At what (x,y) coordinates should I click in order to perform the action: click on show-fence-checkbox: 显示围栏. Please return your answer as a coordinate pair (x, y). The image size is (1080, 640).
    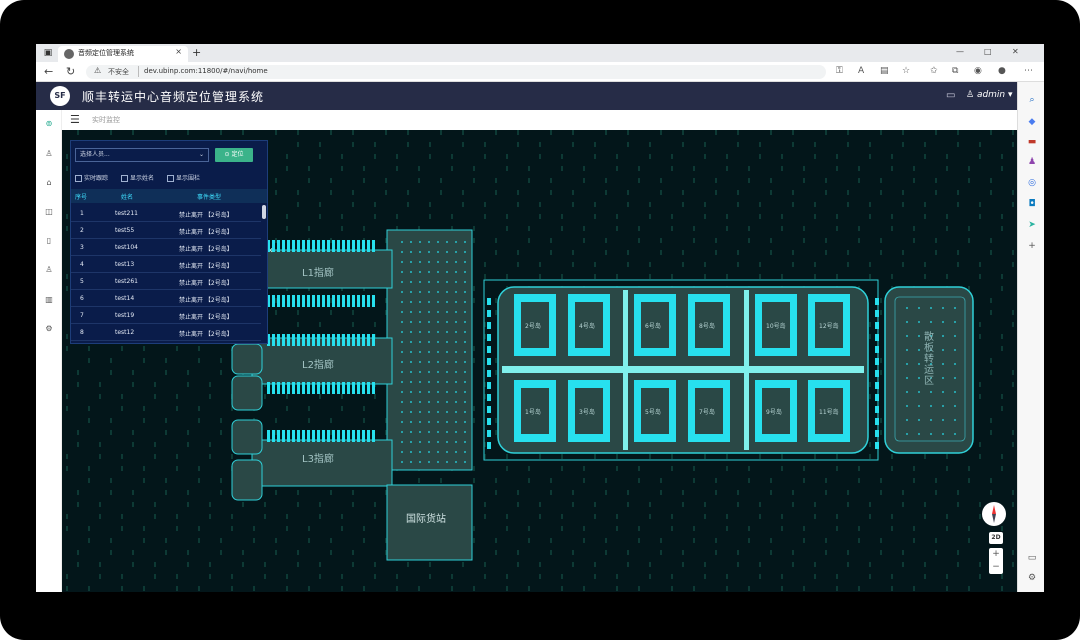
    Looking at the image, I should click on (183, 177).